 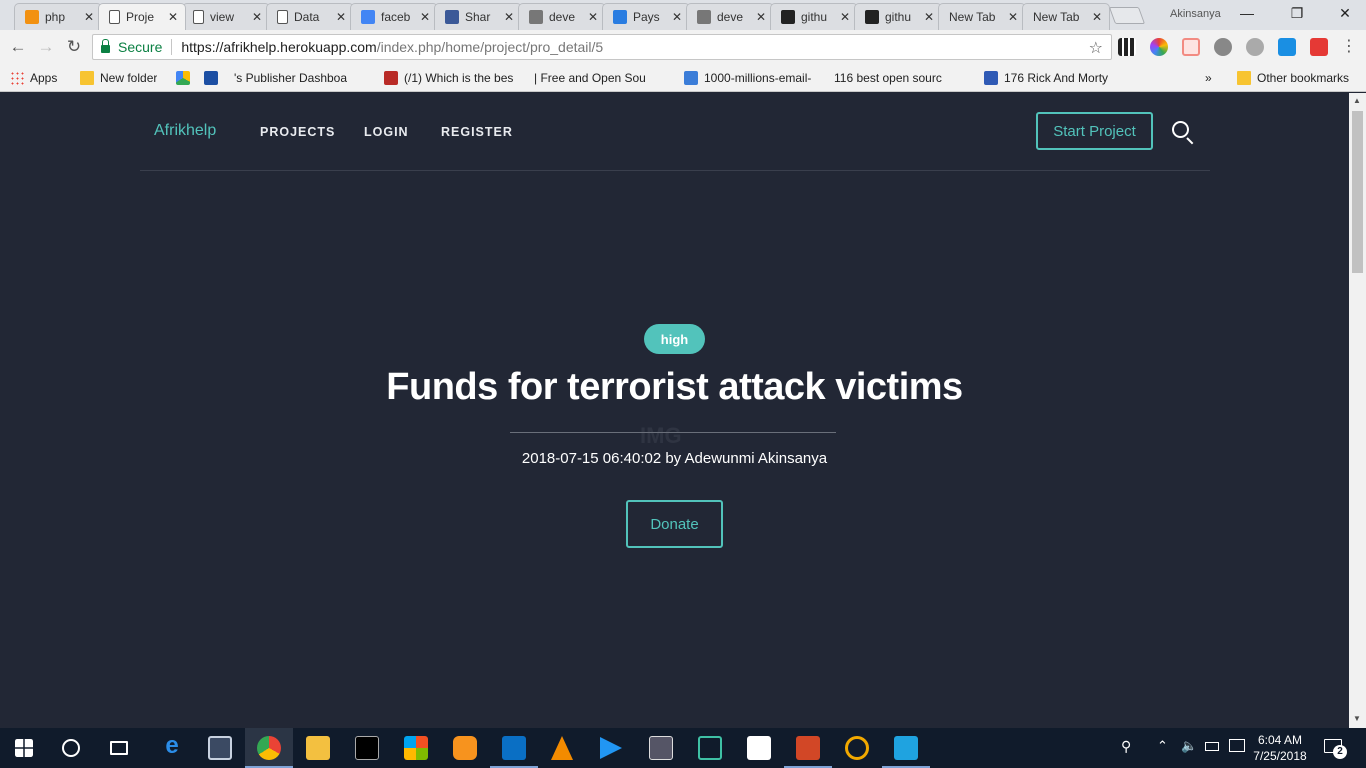 I want to click on scroll-thumb, so click(x=1357, y=192).